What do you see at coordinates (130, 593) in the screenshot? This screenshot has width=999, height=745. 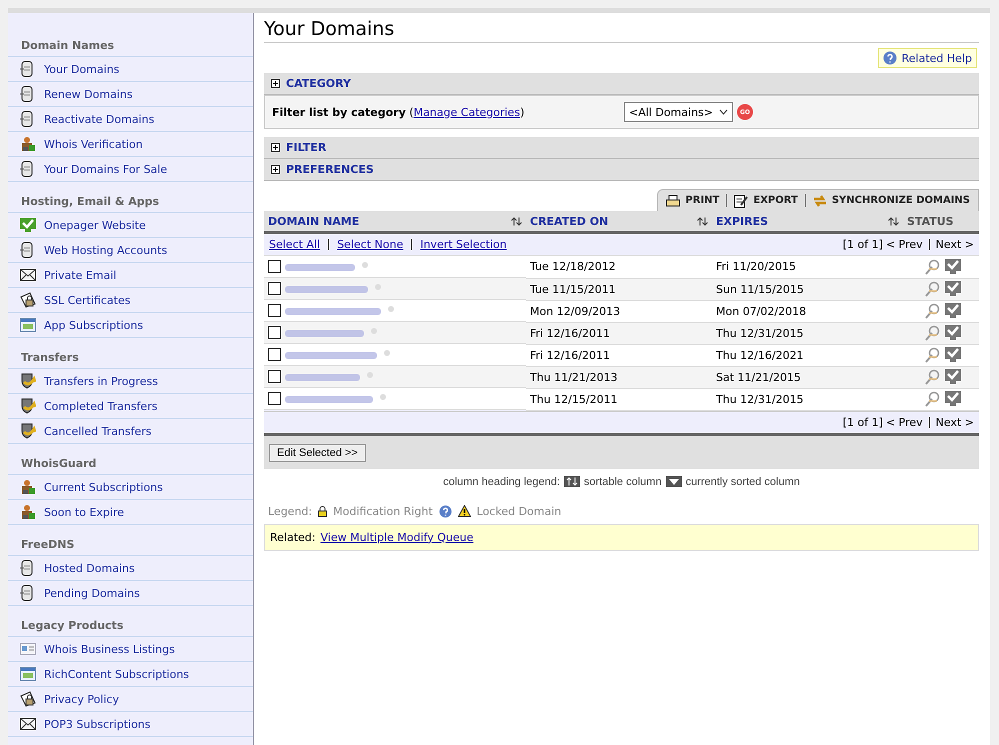 I see `sidebar-item: Pending Domains` at bounding box center [130, 593].